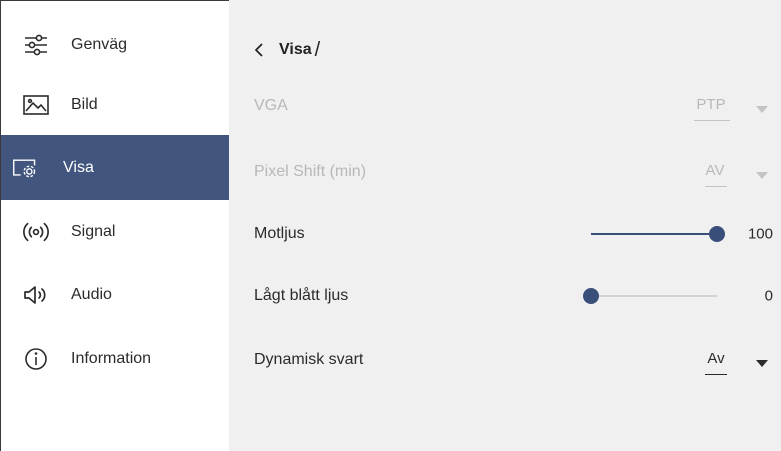 The width and height of the screenshot is (781, 451). I want to click on info-icon, so click(36, 359).